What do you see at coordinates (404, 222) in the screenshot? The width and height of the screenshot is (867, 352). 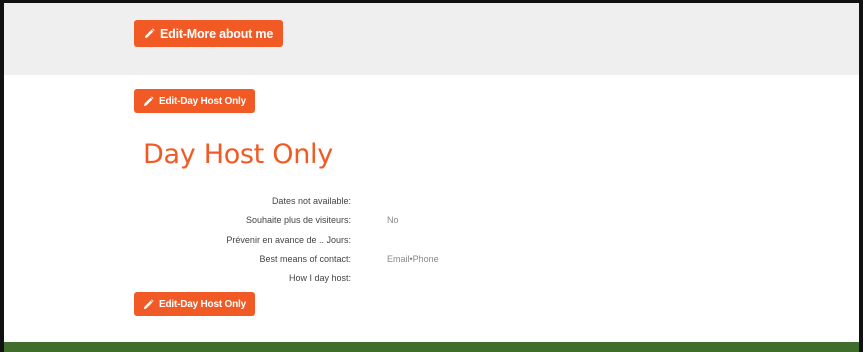 I see `field-row-more-visitors: Souhaite plus de visiteurs: No` at bounding box center [404, 222].